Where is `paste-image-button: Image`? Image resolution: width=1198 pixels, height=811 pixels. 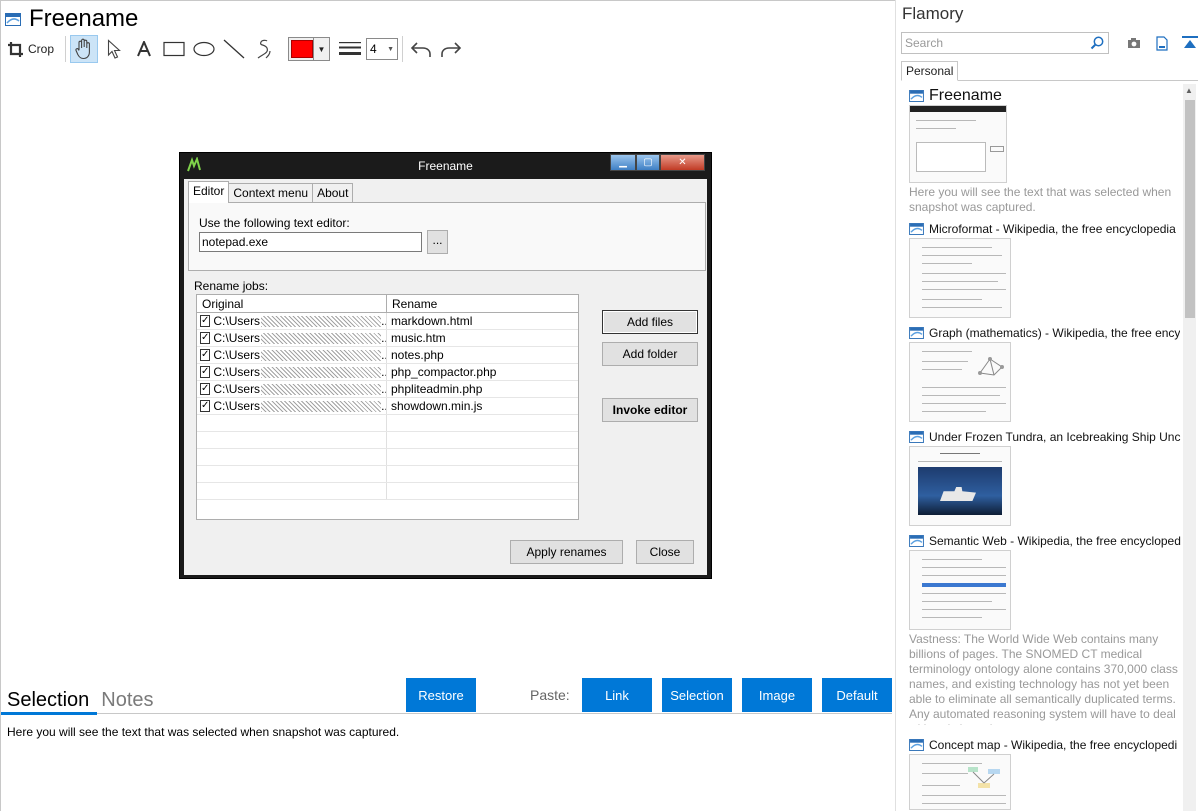 paste-image-button: Image is located at coordinates (777, 695).